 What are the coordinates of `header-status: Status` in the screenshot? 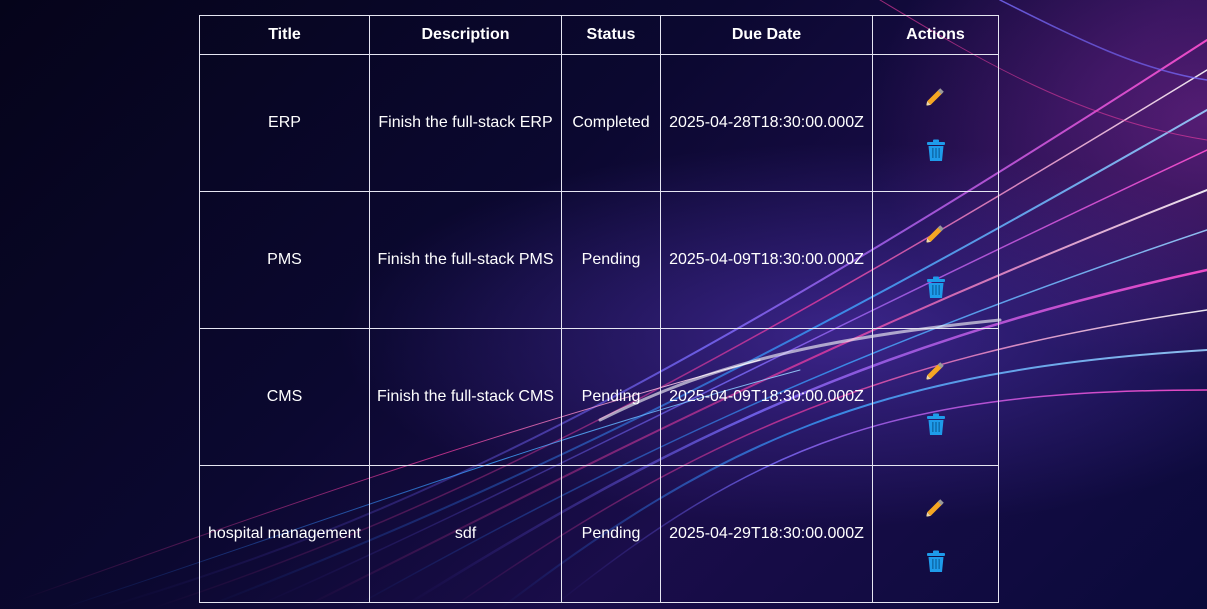 It's located at (611, 35).